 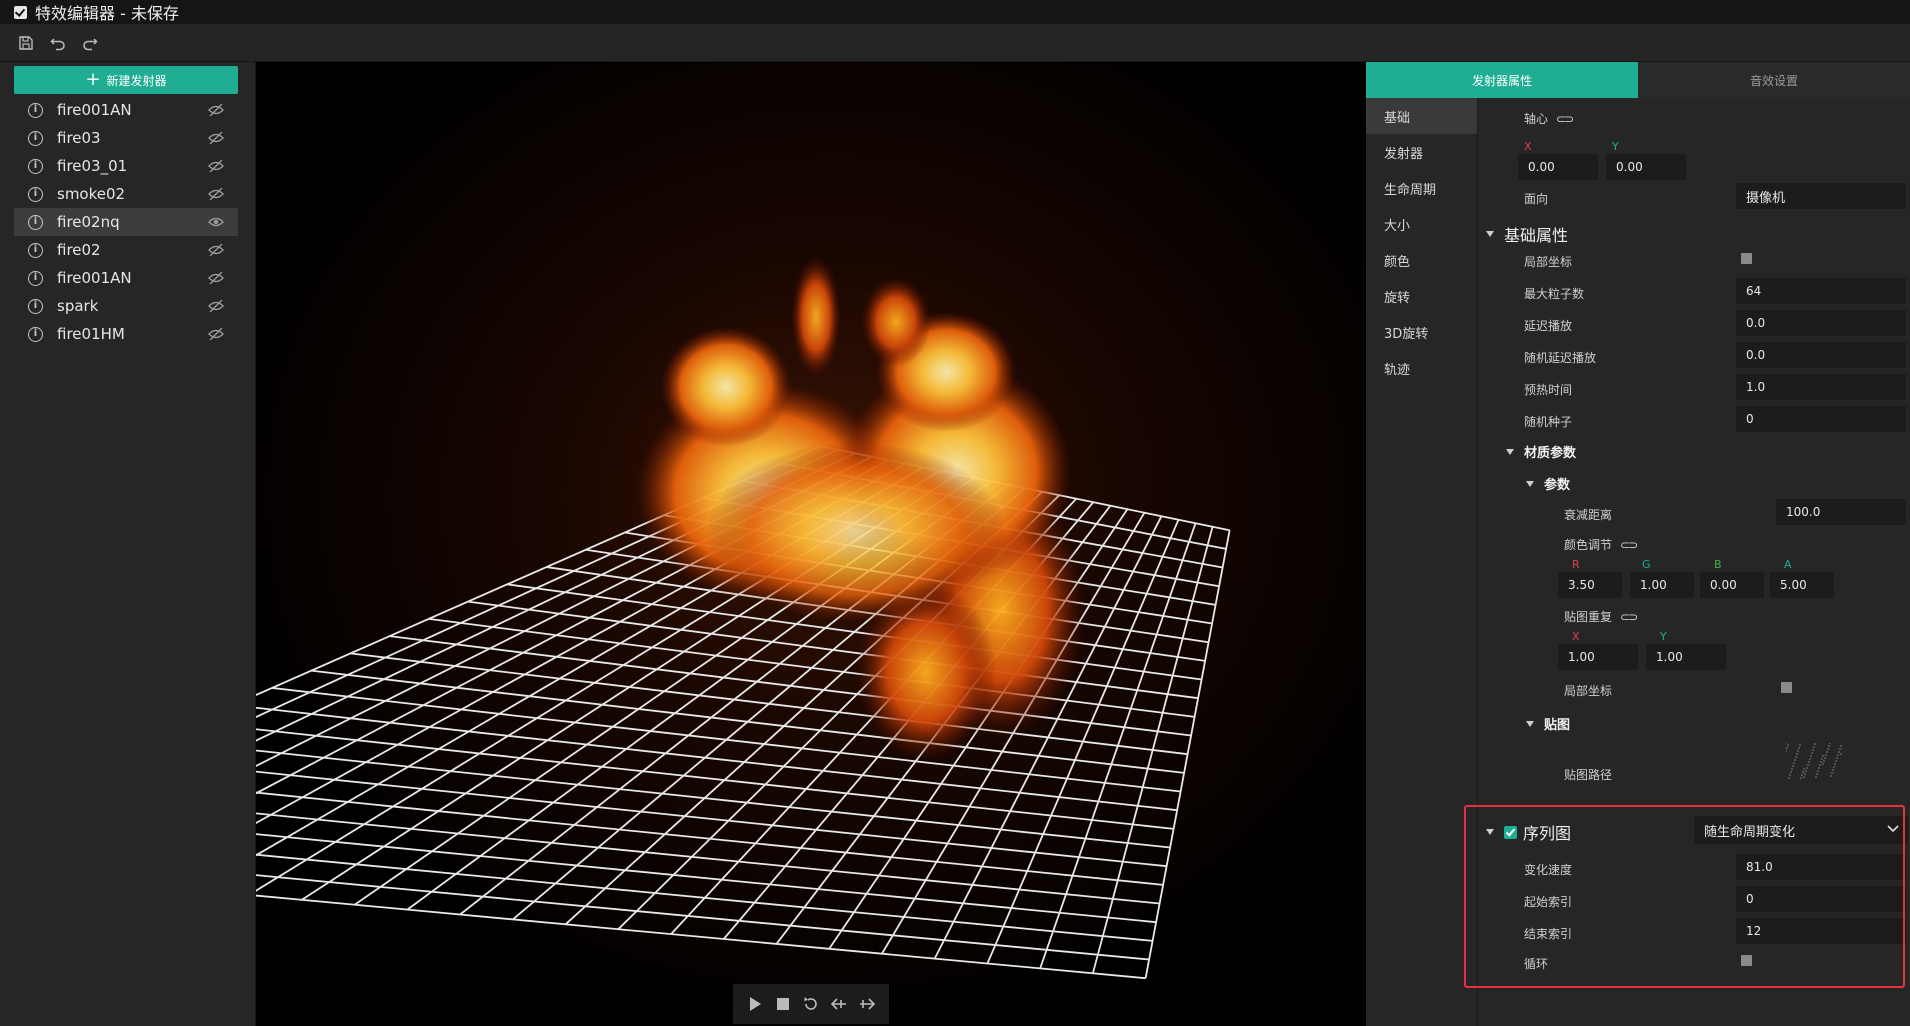 I want to click on category-item: 旋转, so click(x=1421, y=296).